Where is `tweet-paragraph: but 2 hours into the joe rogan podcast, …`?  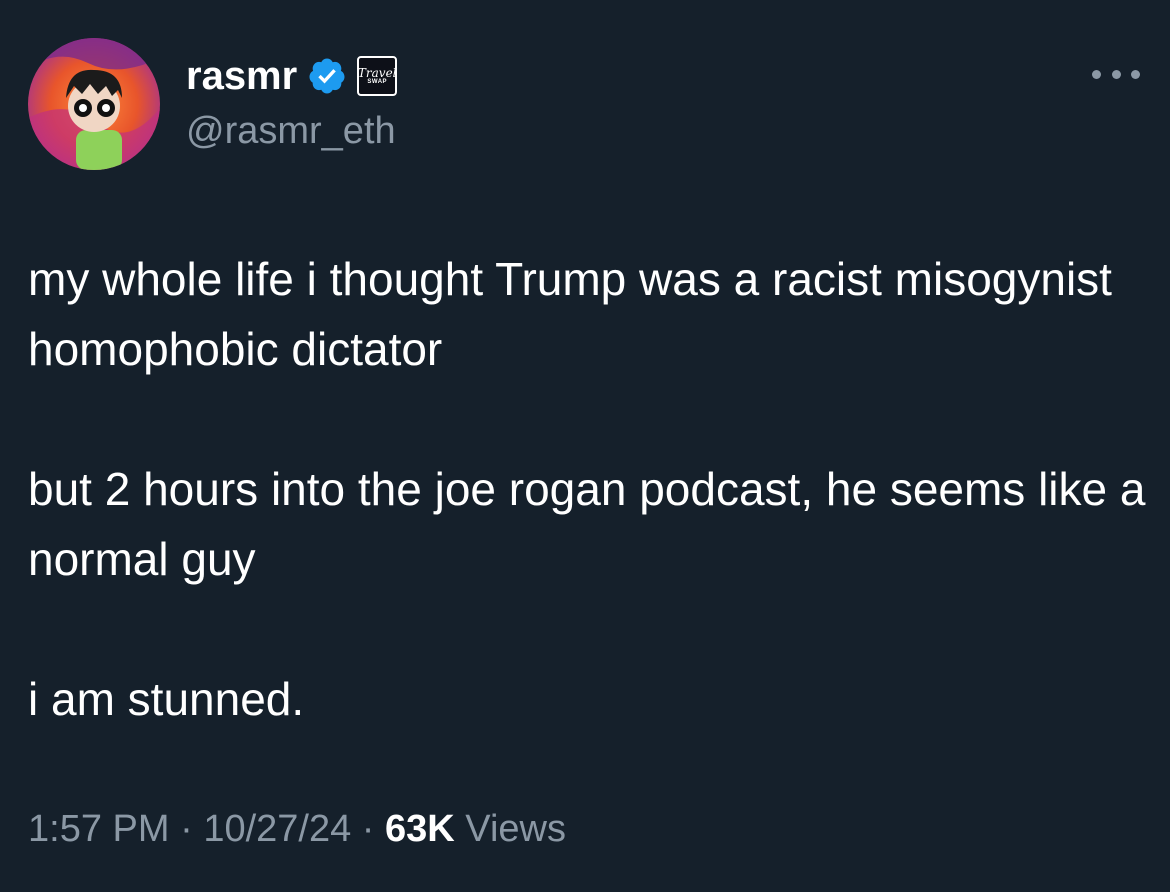
tweet-paragraph: but 2 hours into the joe rogan podcast, … is located at coordinates (587, 524).